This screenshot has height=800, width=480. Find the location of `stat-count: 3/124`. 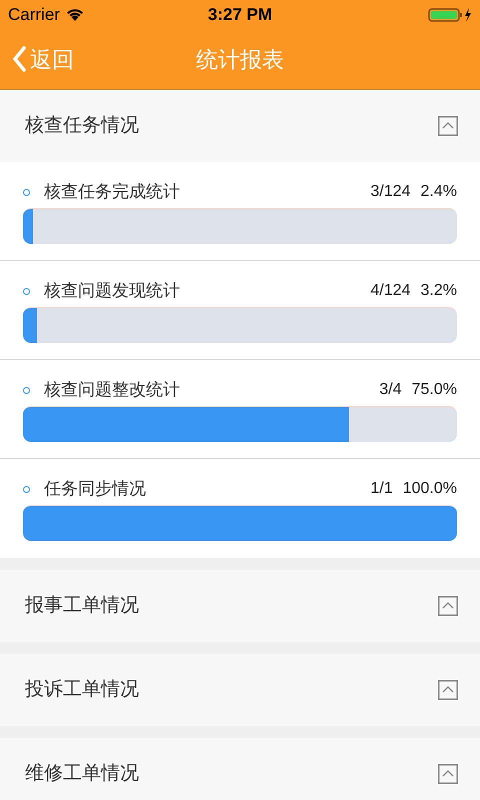

stat-count: 3/124 is located at coordinates (390, 192).